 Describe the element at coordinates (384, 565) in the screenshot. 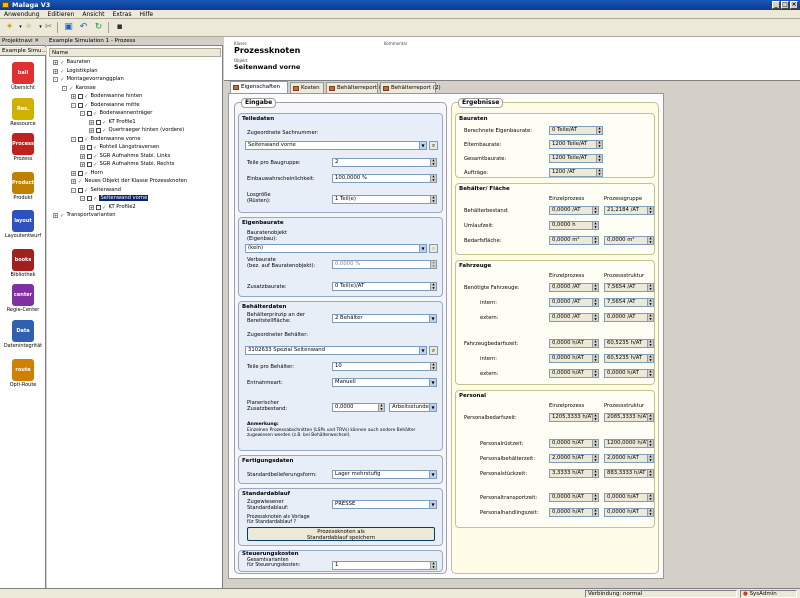

I see `gesamtvarianten-field: 1 ▲ ▼` at that location.